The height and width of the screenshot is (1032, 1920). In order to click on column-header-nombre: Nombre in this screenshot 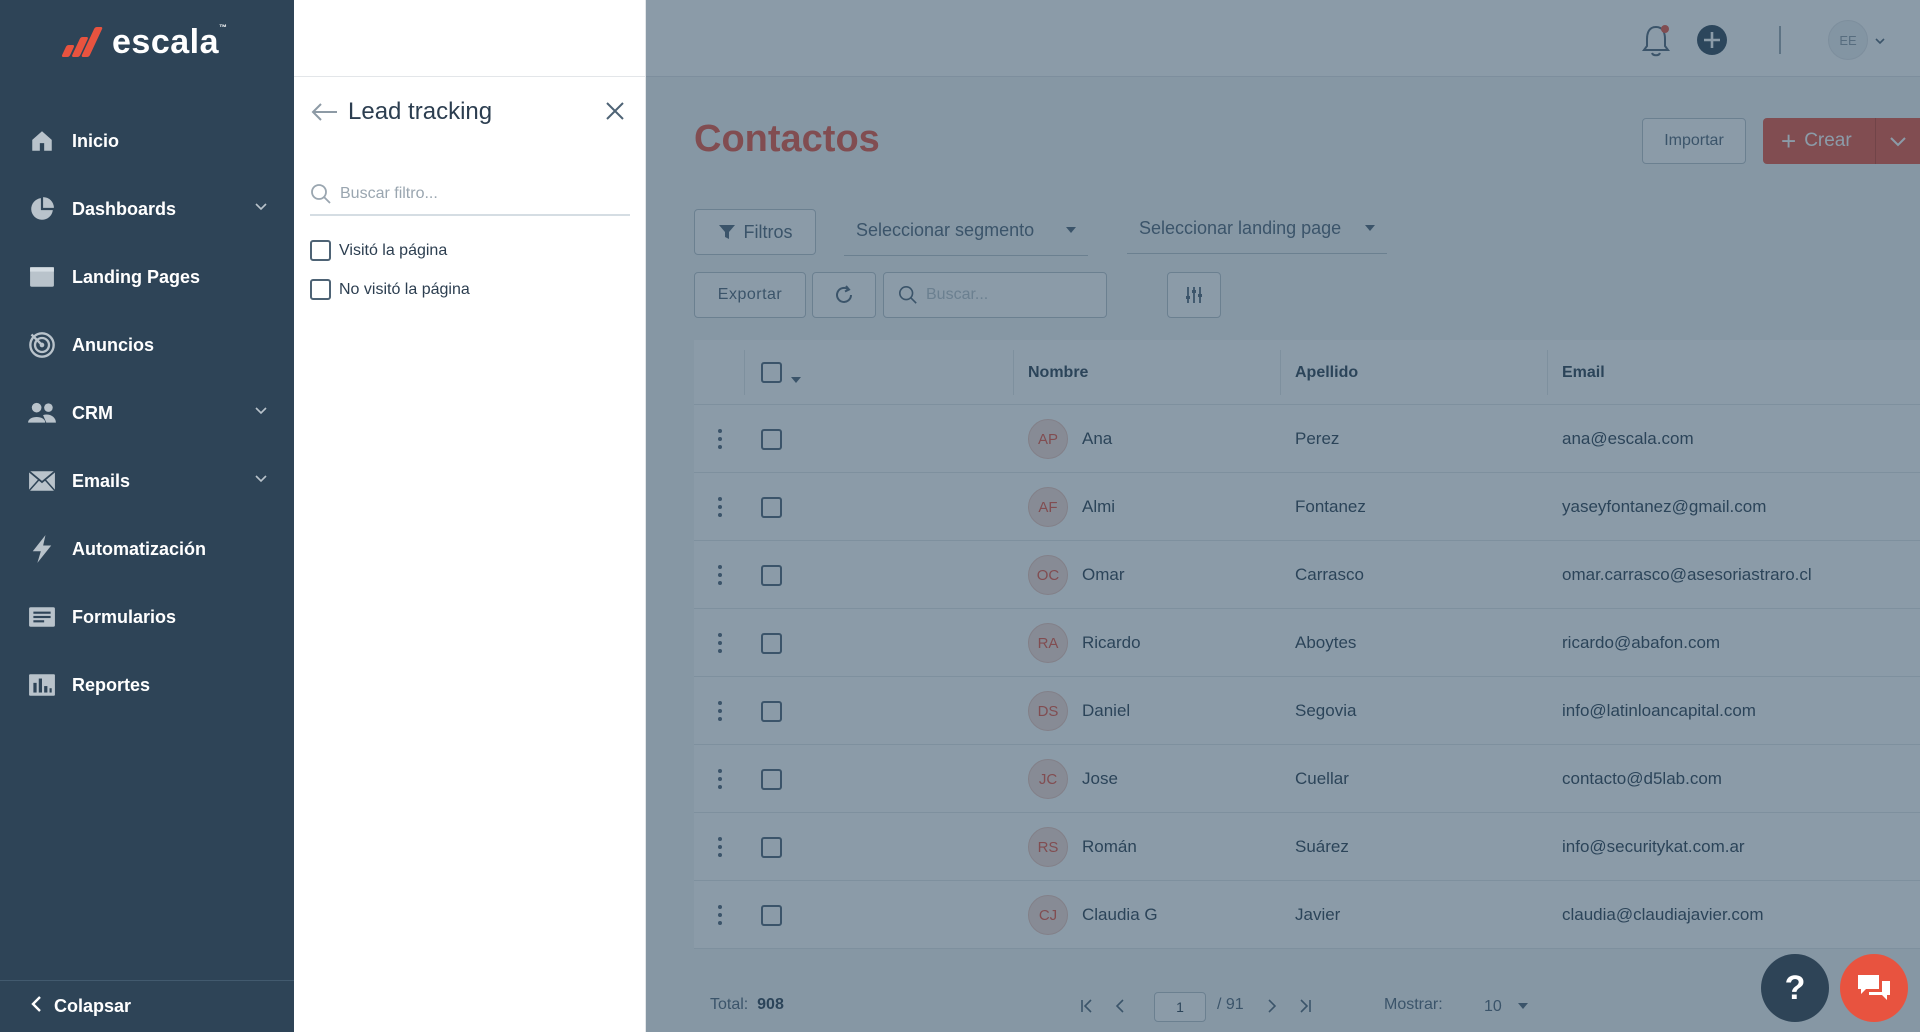, I will do `click(1058, 372)`.